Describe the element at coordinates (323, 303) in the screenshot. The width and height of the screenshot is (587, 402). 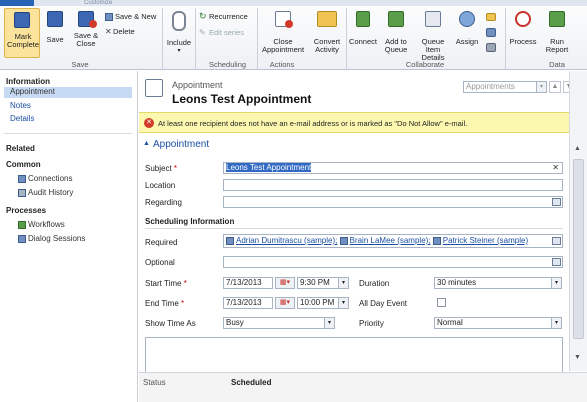
I see `end-time-select: 10:00 PM ▾` at that location.